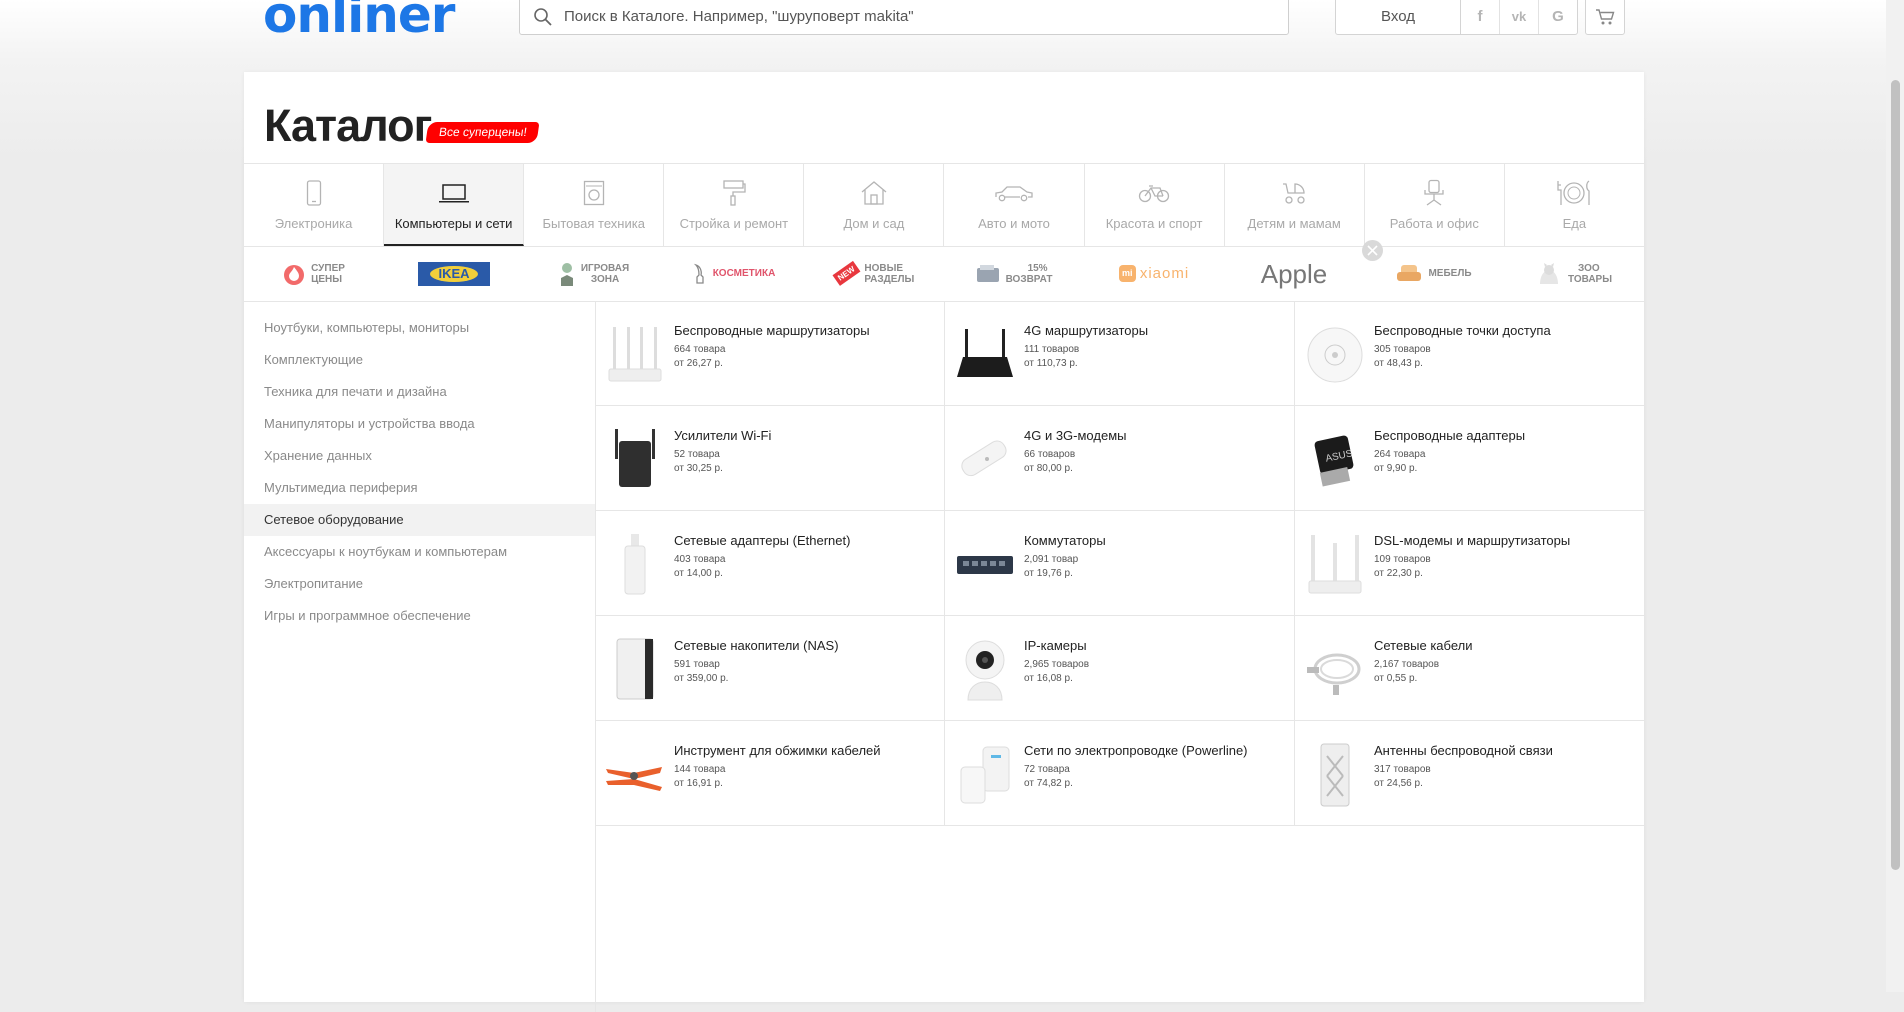 This screenshot has width=1904, height=1012. What do you see at coordinates (1120, 458) in the screenshot?
I see `product-tile: 4G и 3G-модемы 66 товаров от 80,00 р.` at bounding box center [1120, 458].